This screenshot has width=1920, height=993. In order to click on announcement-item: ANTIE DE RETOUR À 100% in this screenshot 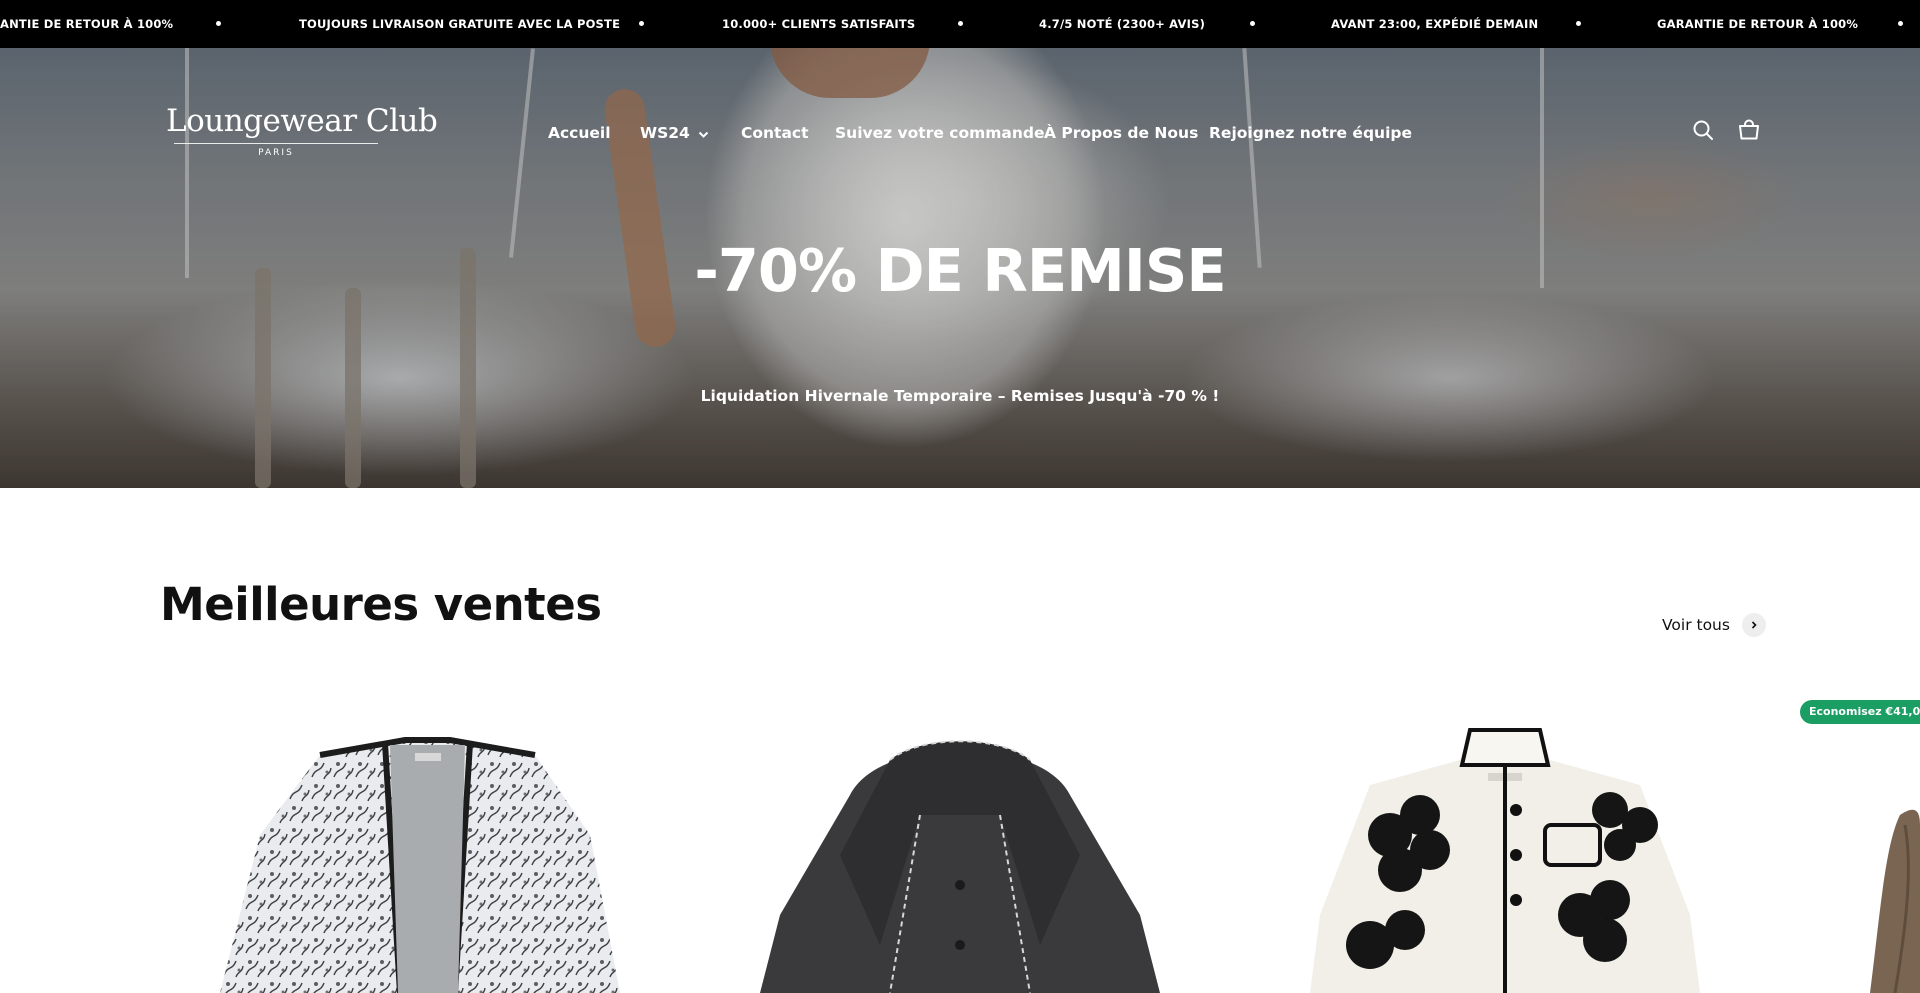, I will do `click(87, 24)`.